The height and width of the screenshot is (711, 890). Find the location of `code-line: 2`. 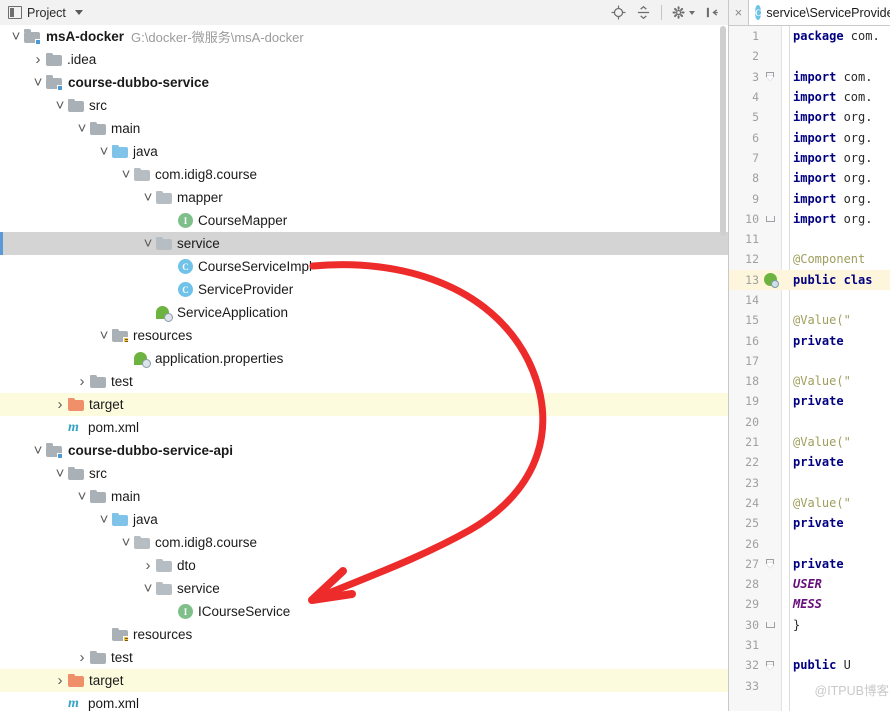

code-line: 2 is located at coordinates (809, 56).